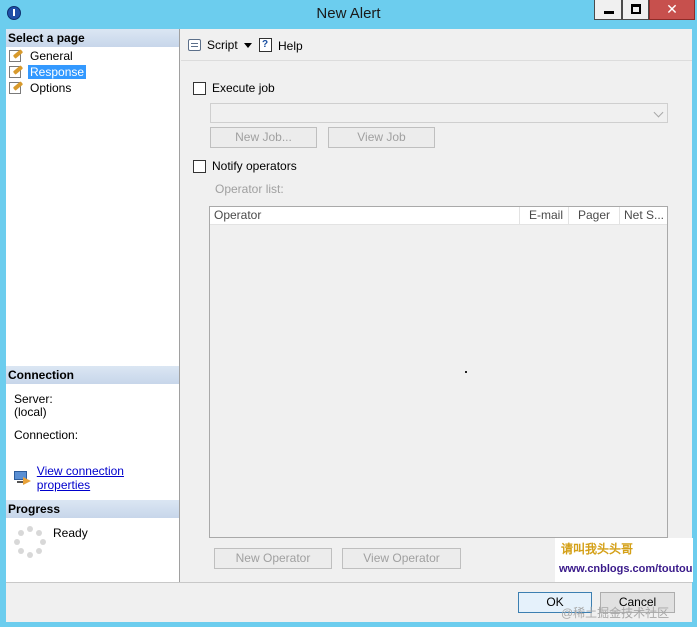  What do you see at coordinates (624, 560) in the screenshot?
I see `watermark-box: 请叫我头头哥 www.cnblogs.com/toutou` at bounding box center [624, 560].